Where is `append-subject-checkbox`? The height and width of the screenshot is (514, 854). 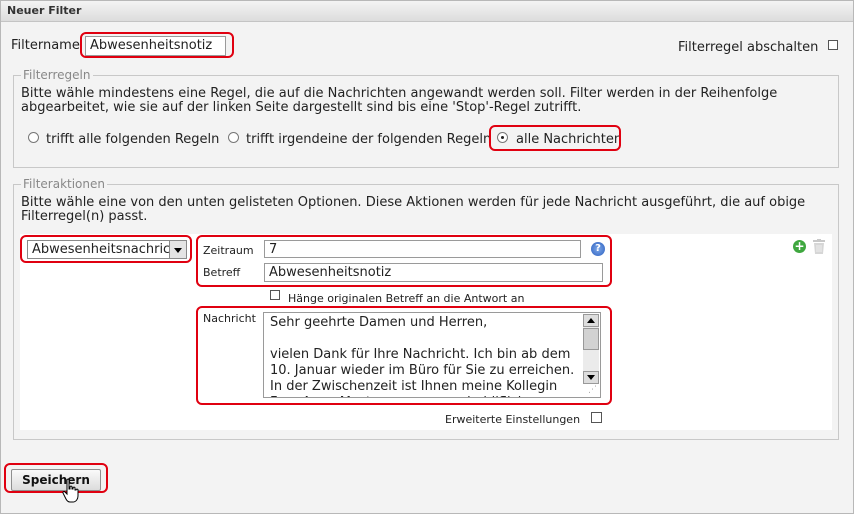
append-subject-checkbox is located at coordinates (275, 295).